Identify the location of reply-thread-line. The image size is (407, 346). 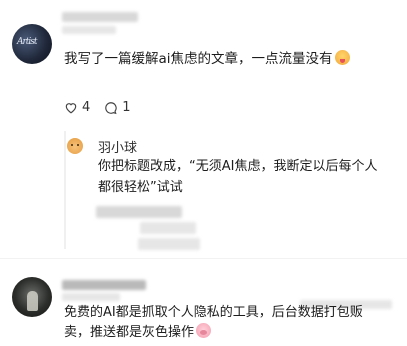
(65, 190).